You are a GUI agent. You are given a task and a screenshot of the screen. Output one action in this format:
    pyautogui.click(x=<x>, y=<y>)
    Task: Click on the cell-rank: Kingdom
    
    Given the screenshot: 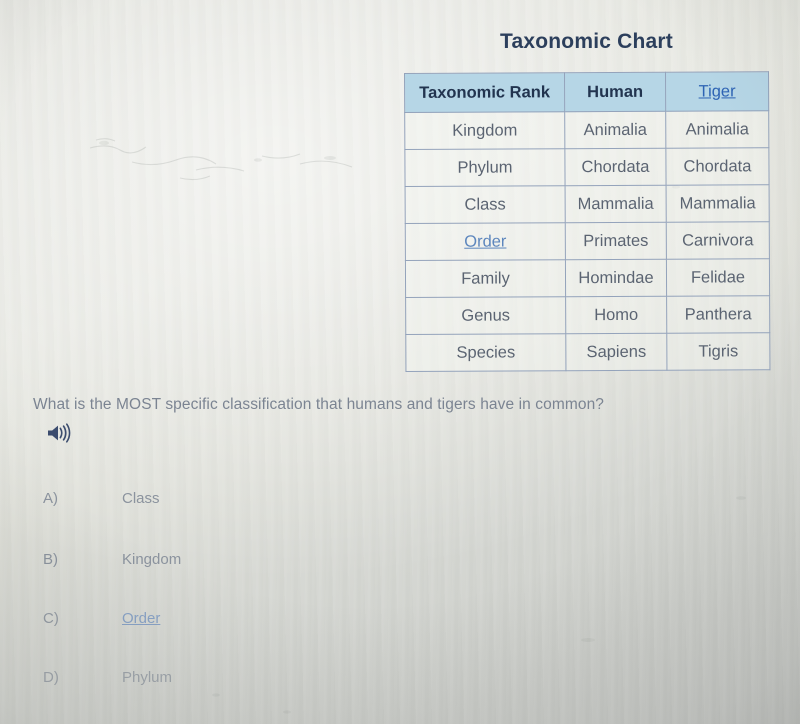 What is the action you would take?
    pyautogui.click(x=484, y=130)
    